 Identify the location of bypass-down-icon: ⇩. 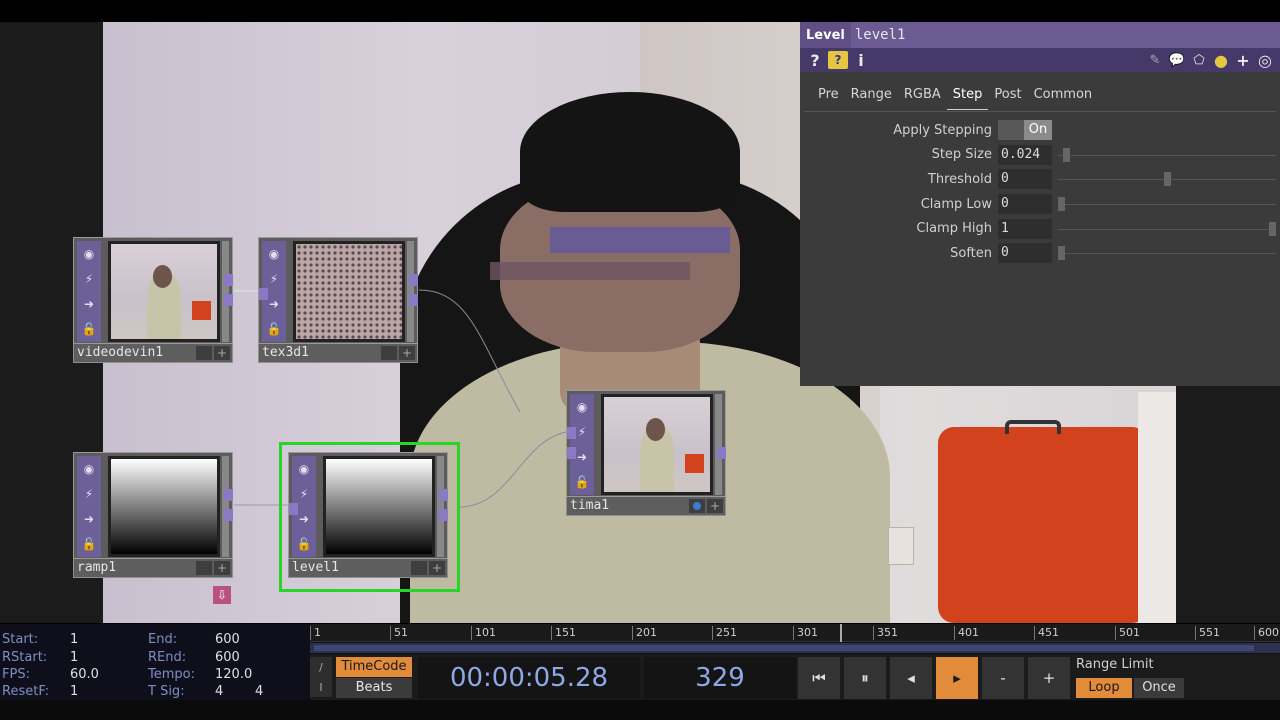
(222, 595).